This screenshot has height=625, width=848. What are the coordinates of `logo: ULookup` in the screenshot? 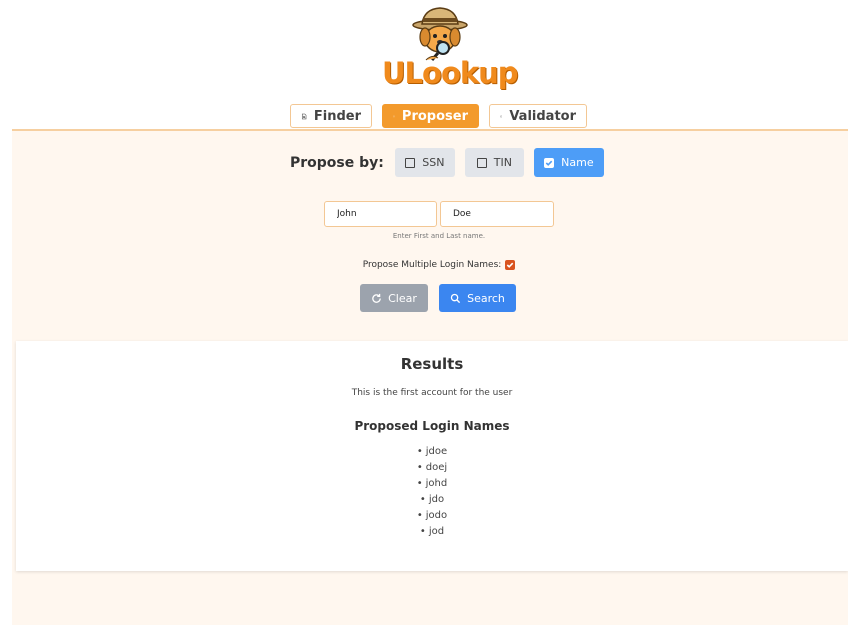 It's located at (449, 48).